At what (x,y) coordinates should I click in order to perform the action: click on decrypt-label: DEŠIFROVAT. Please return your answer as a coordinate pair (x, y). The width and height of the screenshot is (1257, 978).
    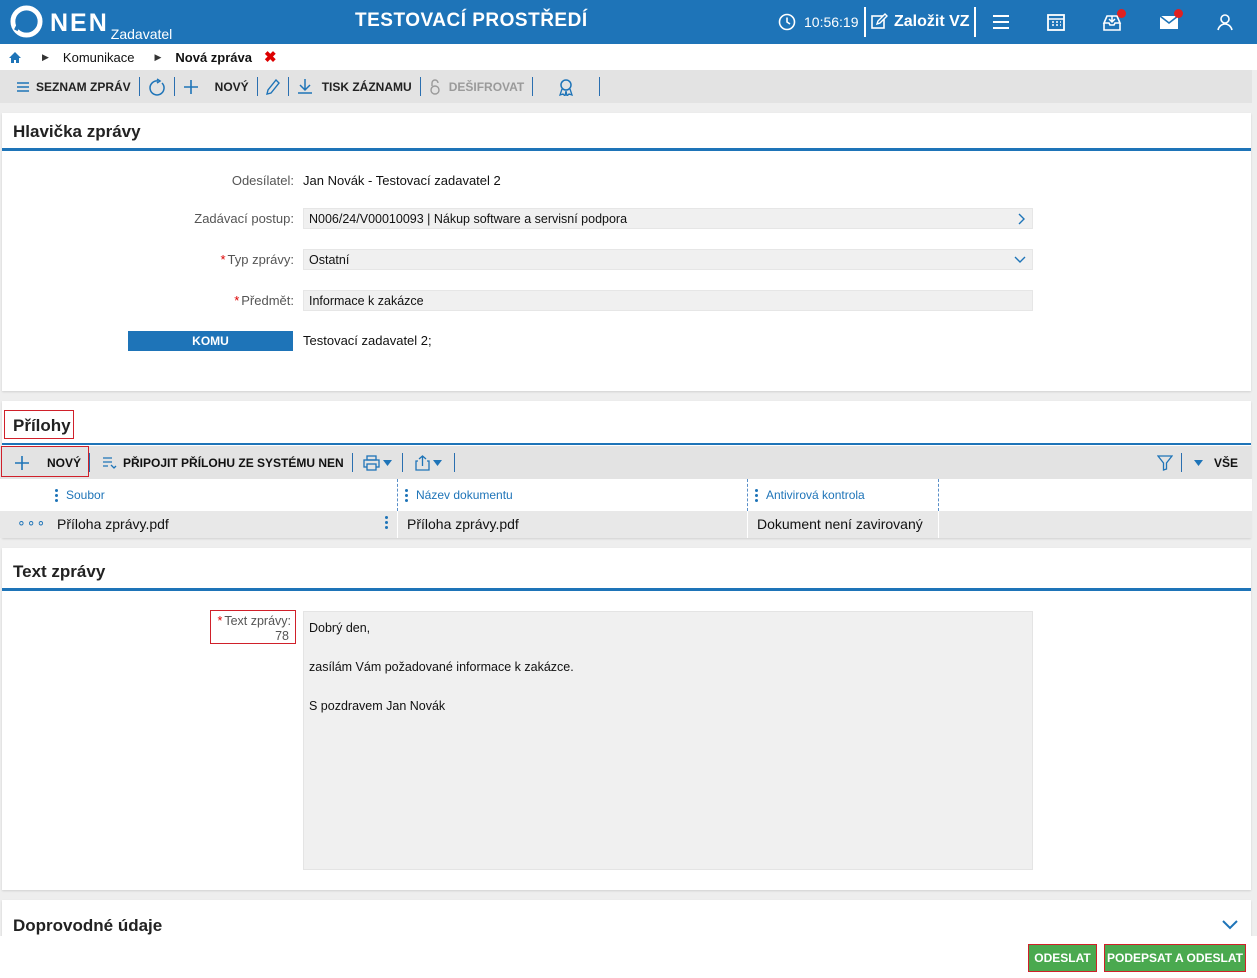
    Looking at the image, I should click on (486, 86).